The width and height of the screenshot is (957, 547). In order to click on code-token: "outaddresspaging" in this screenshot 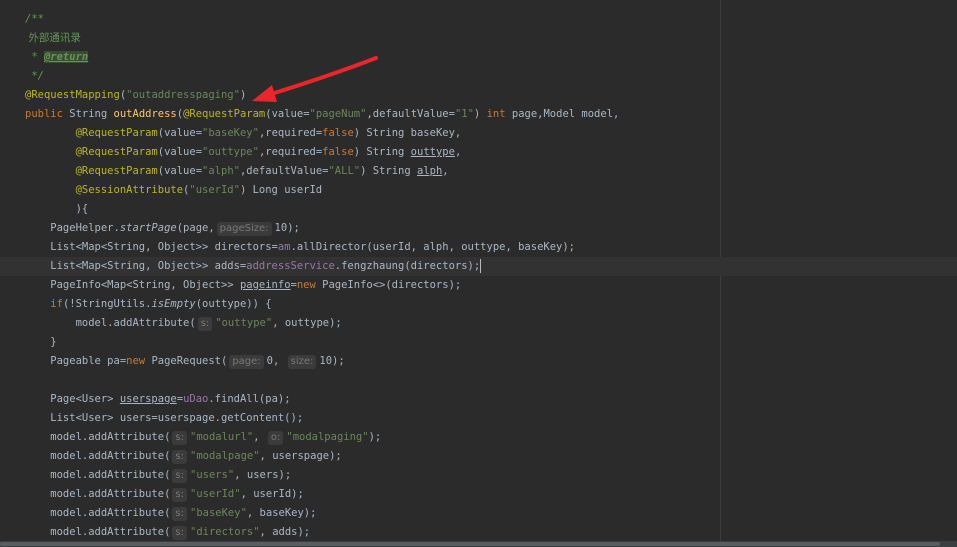, I will do `click(183, 95)`.